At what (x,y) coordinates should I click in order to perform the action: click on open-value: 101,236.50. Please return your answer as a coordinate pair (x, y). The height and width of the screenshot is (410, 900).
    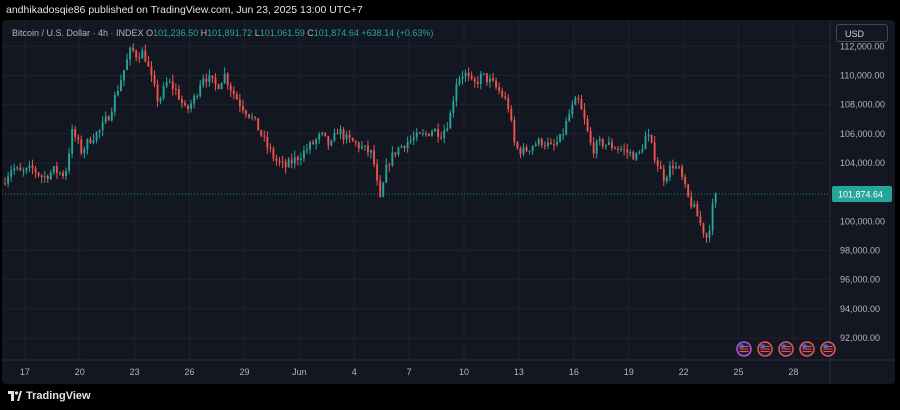
    Looking at the image, I should click on (176, 33).